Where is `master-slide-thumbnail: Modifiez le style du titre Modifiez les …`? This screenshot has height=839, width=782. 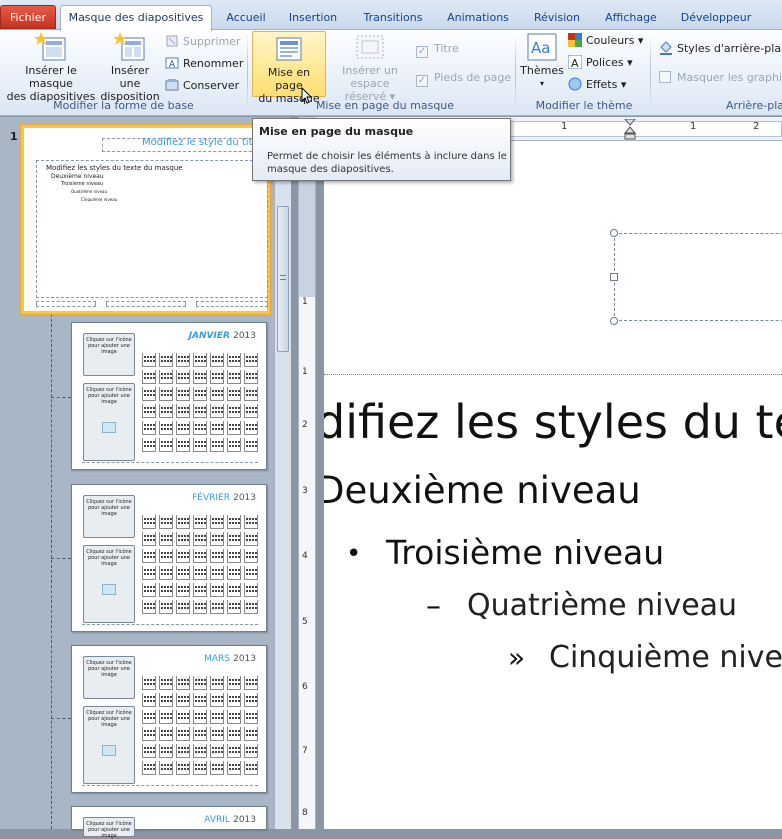
master-slide-thumbnail: Modifiez le style du titre Modifiez les … is located at coordinates (146, 219).